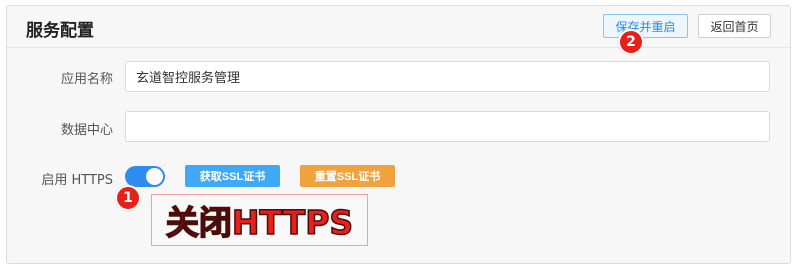  What do you see at coordinates (232, 176) in the screenshot?
I see `get-ssl-cert-button: 获取SSL证书` at bounding box center [232, 176].